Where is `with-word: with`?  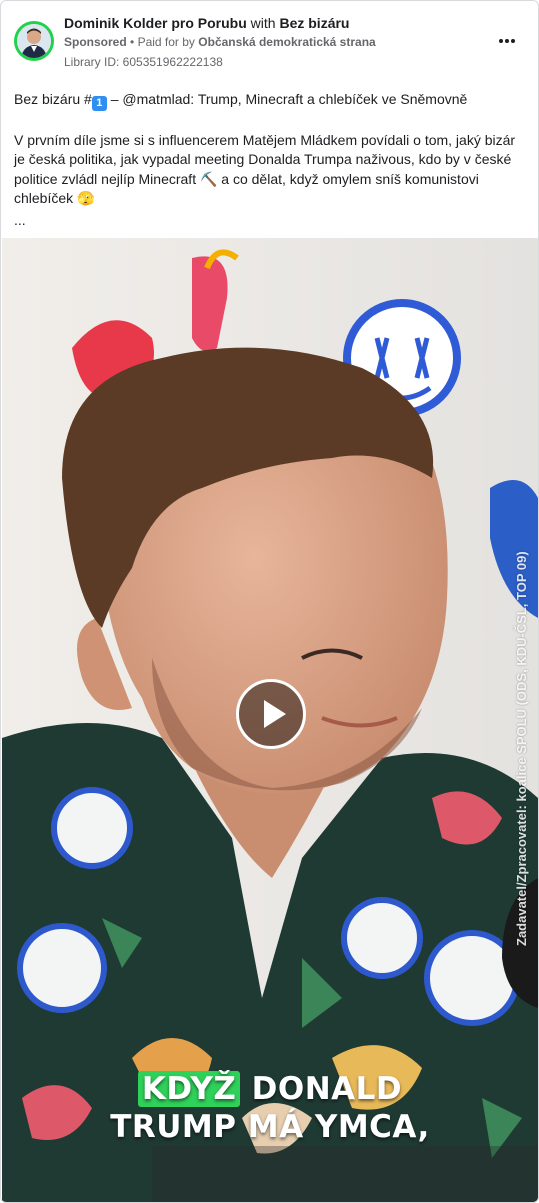
with-word: with is located at coordinates (263, 23).